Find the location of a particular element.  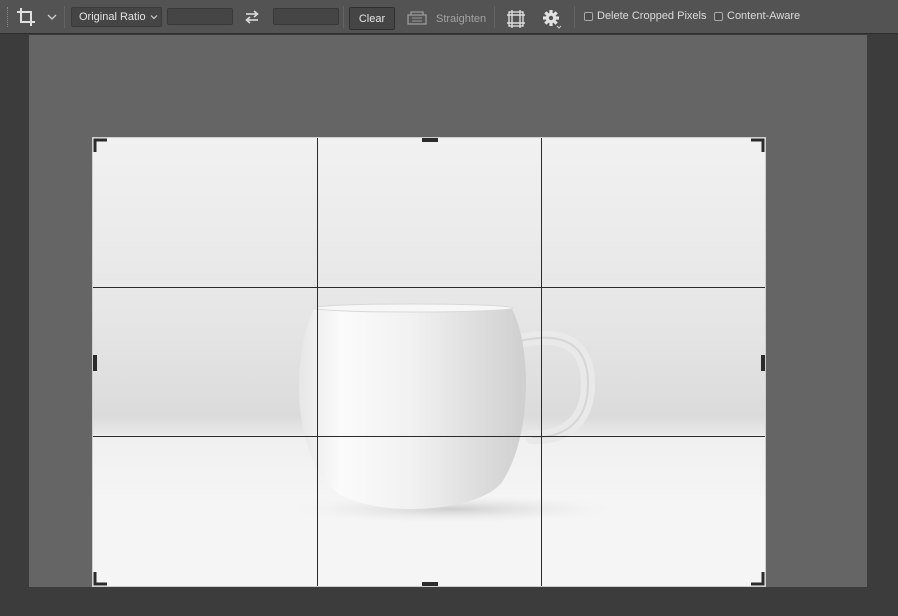

crop-handle-top-right is located at coordinates (757, 146).